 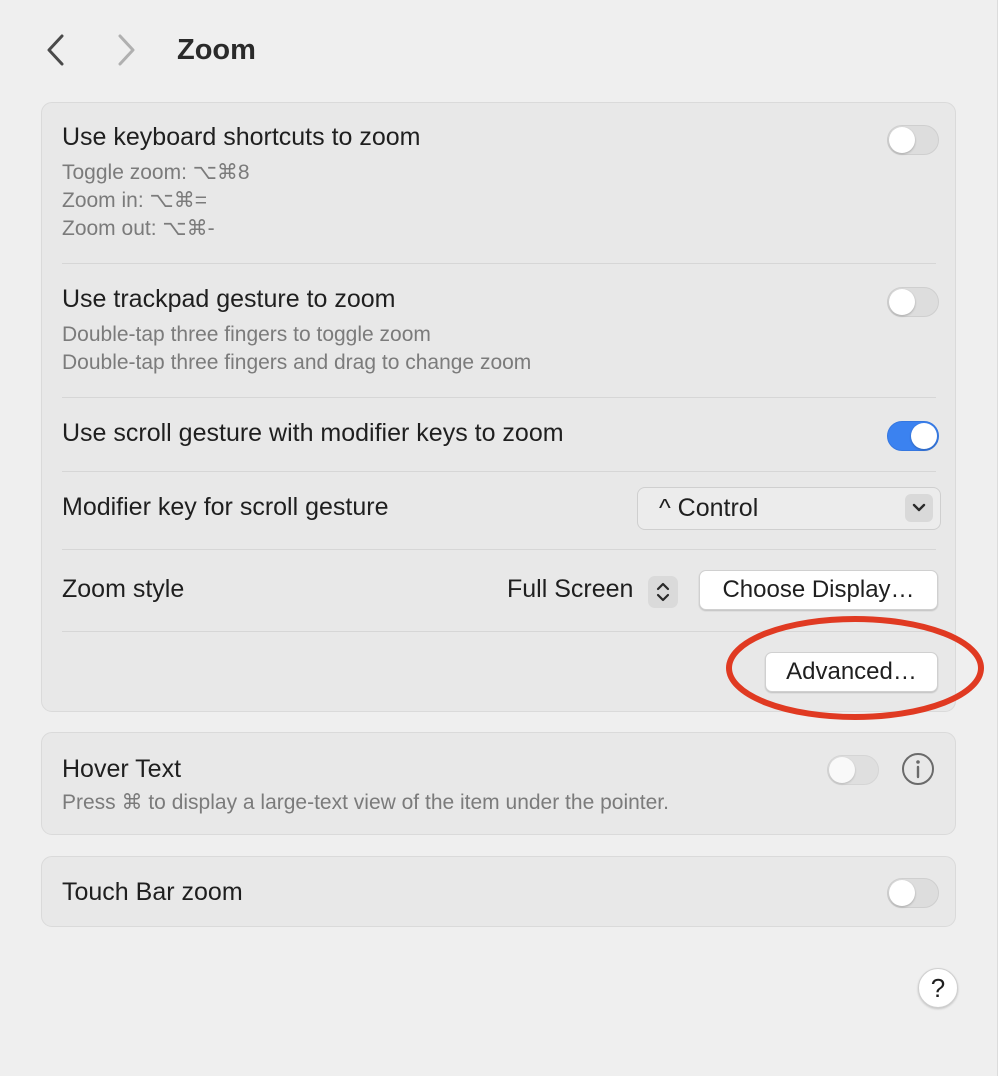 I want to click on toolbar: Zoom, so click(x=499, y=50).